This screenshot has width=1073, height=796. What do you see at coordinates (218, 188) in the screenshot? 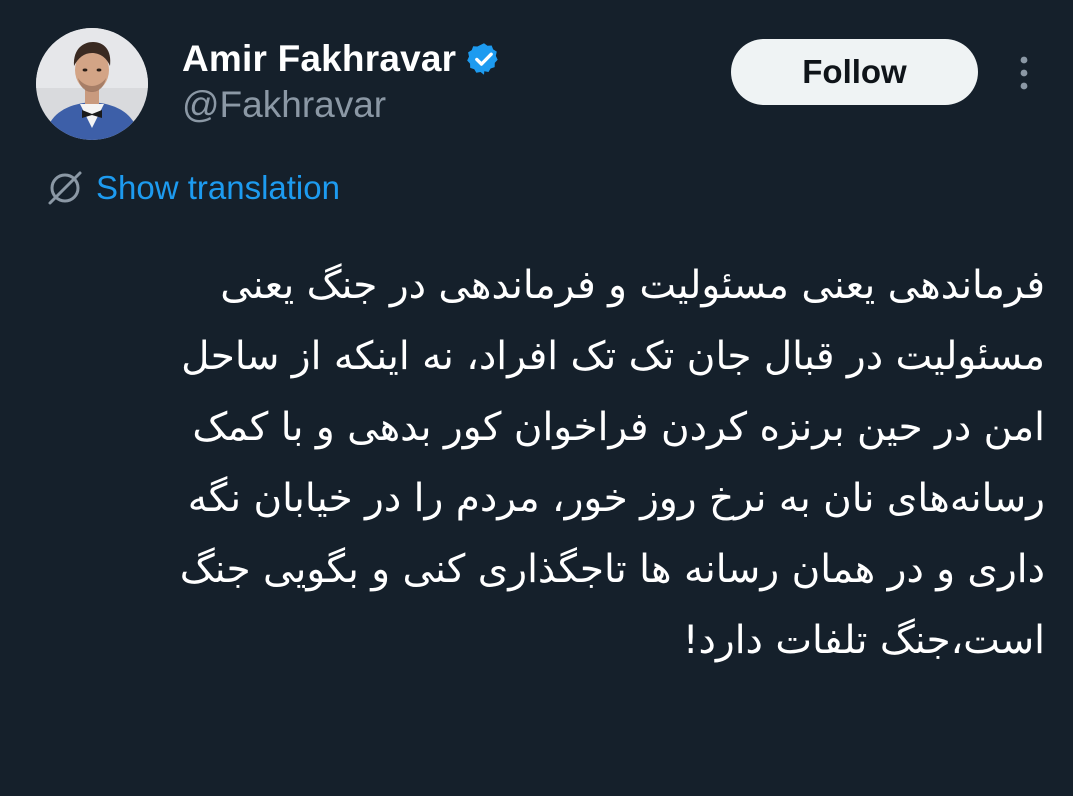
I see `show-translation-link: Show translation` at bounding box center [218, 188].